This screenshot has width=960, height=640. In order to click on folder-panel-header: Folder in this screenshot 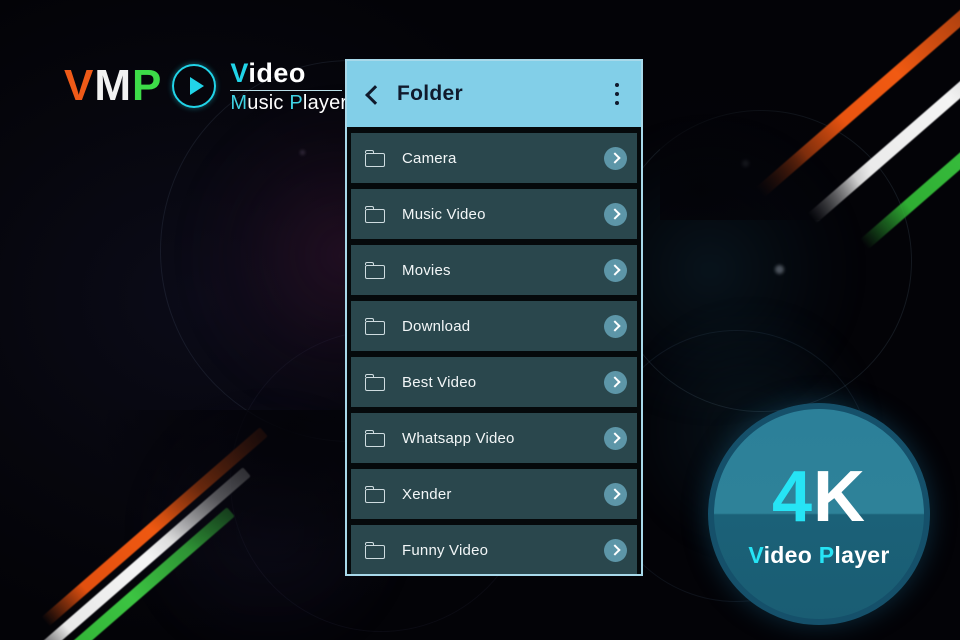, I will do `click(494, 94)`.